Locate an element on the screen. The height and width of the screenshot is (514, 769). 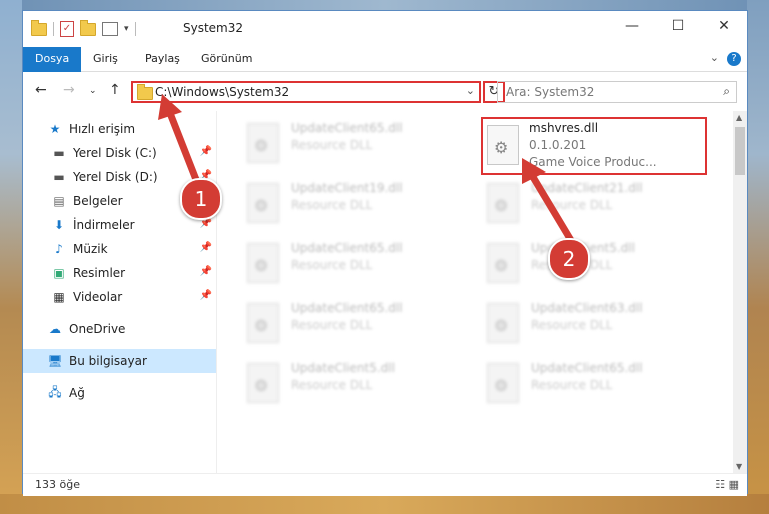
window-title: System32 is located at coordinates (213, 28).